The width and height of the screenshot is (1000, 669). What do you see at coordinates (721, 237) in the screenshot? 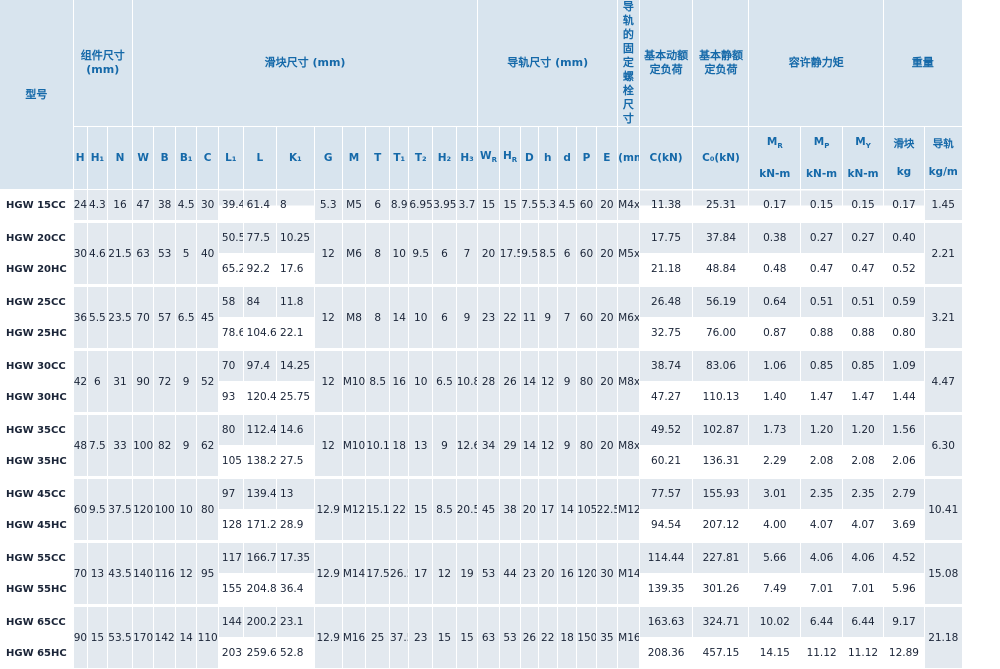
I see `cell-static-load: 37.84` at bounding box center [721, 237].